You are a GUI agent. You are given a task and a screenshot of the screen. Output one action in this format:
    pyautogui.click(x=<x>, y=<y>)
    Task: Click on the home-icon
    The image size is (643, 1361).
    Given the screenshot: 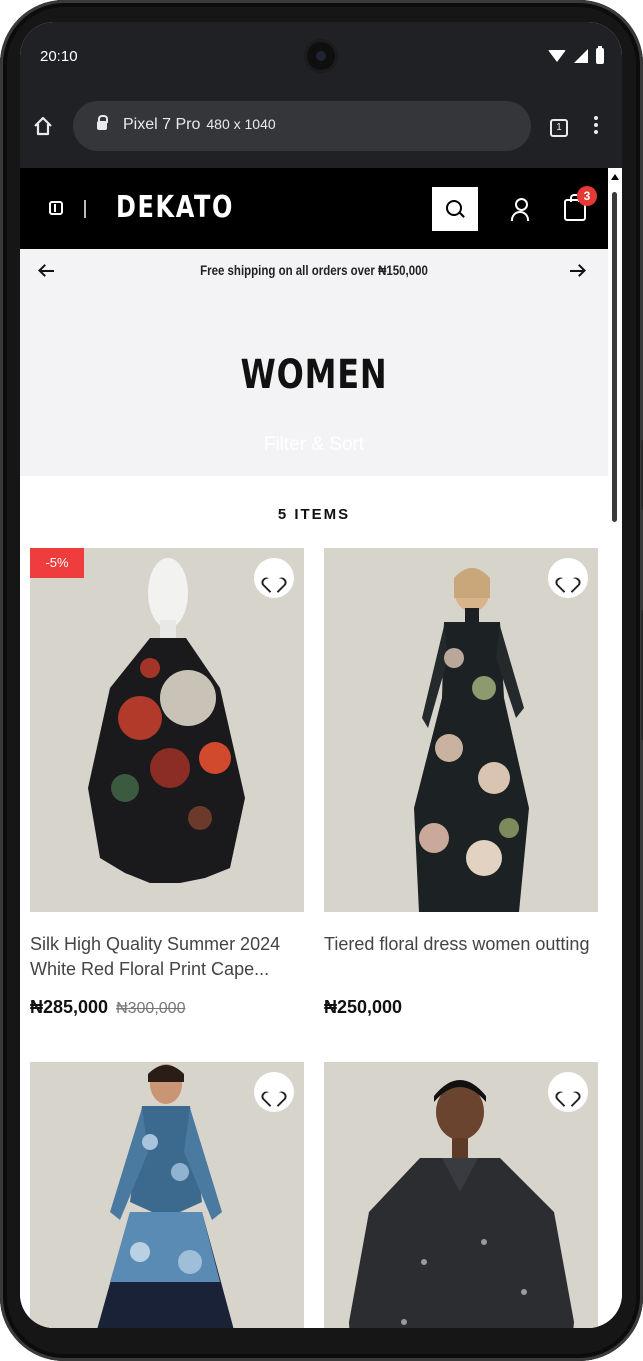 What is the action you would take?
    pyautogui.click(x=43, y=126)
    